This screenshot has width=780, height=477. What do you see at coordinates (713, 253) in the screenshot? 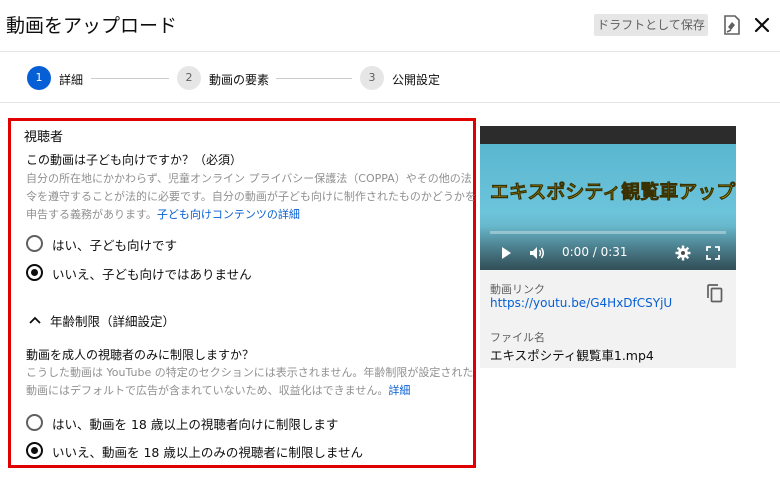
I see `fullscreen-icon` at bounding box center [713, 253].